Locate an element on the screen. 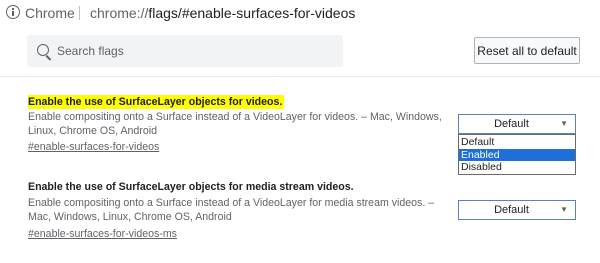  reset-all-button: Reset all to default is located at coordinates (527, 50).